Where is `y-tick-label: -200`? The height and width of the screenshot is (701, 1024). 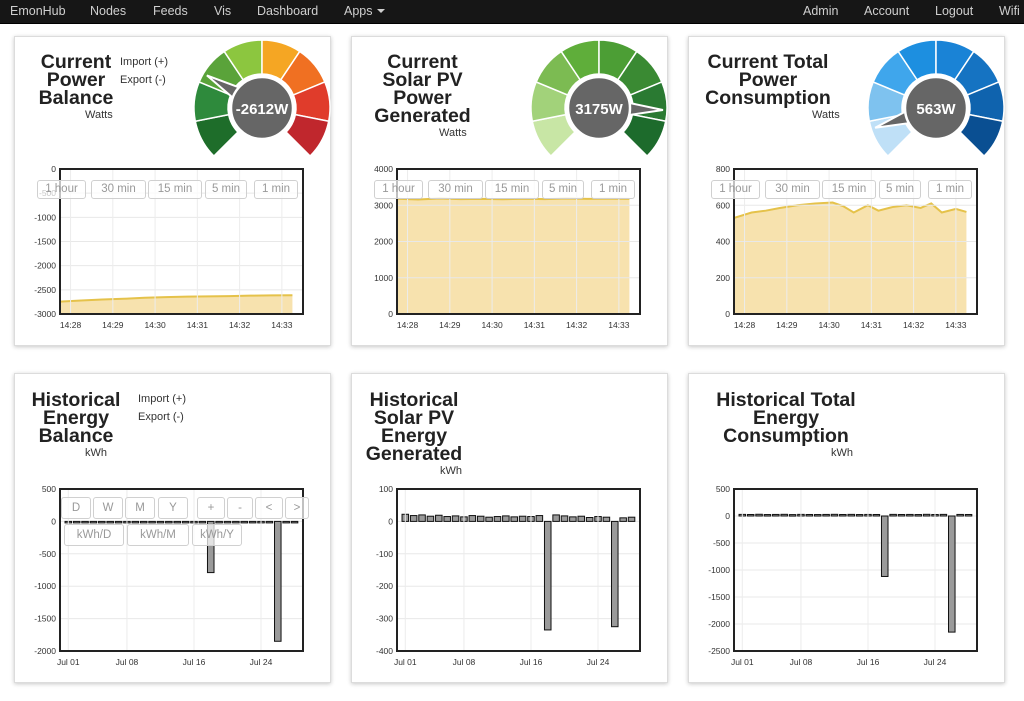
y-tick-label: -200 is located at coordinates (384, 586).